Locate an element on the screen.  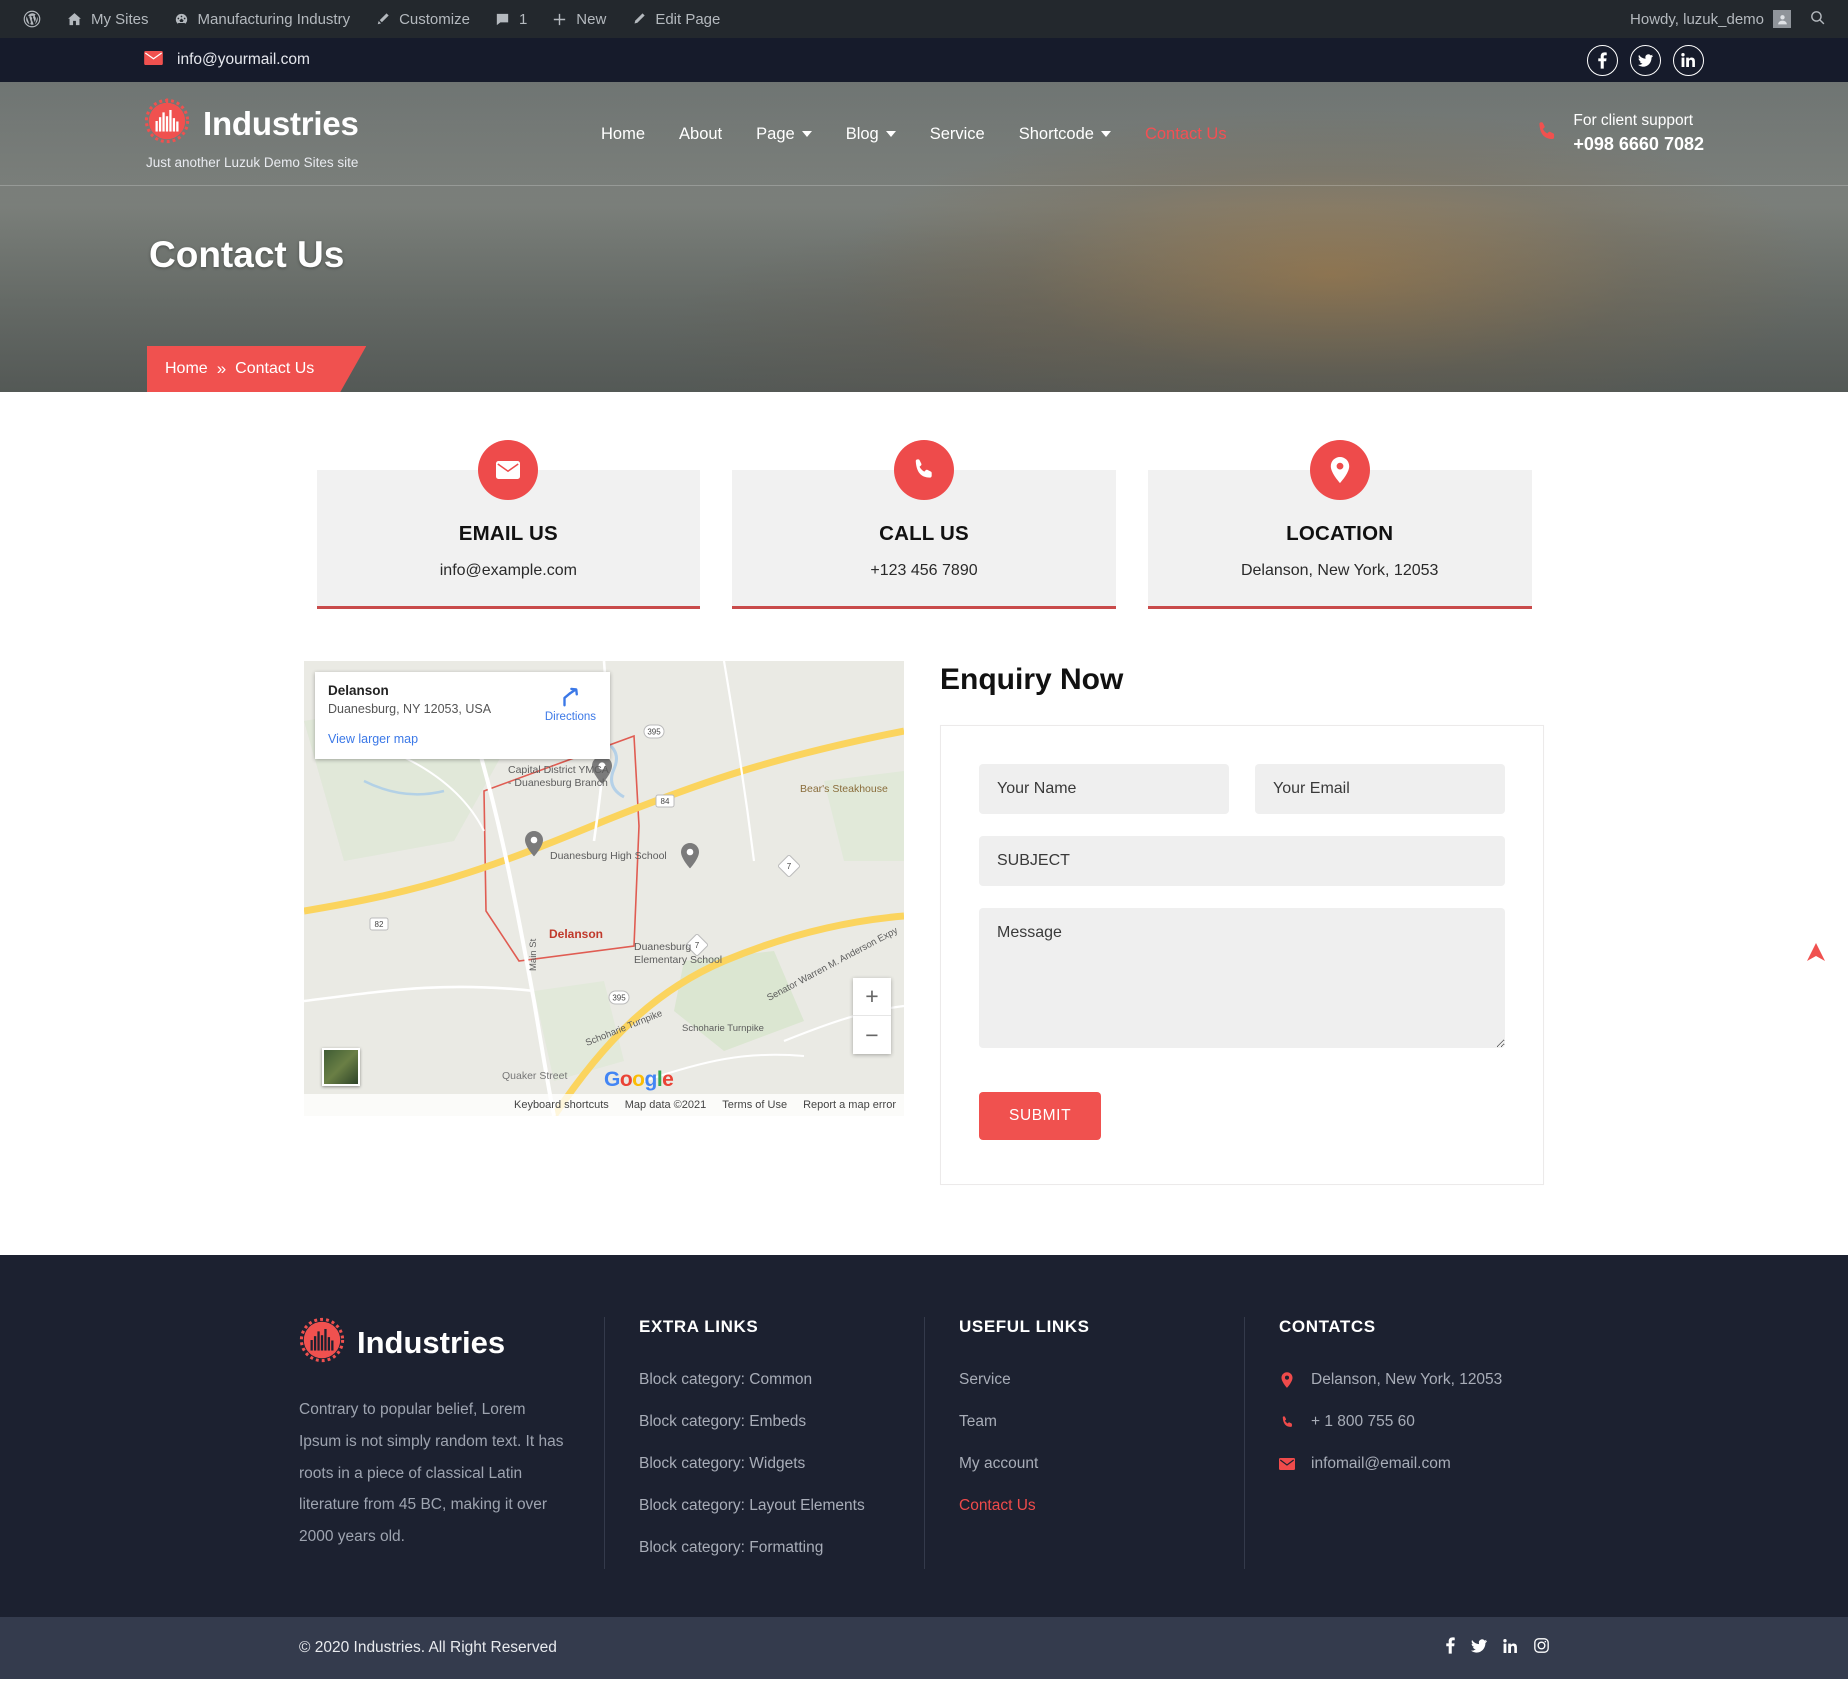
topbar-email: info@yourmail.com is located at coordinates (227, 60).